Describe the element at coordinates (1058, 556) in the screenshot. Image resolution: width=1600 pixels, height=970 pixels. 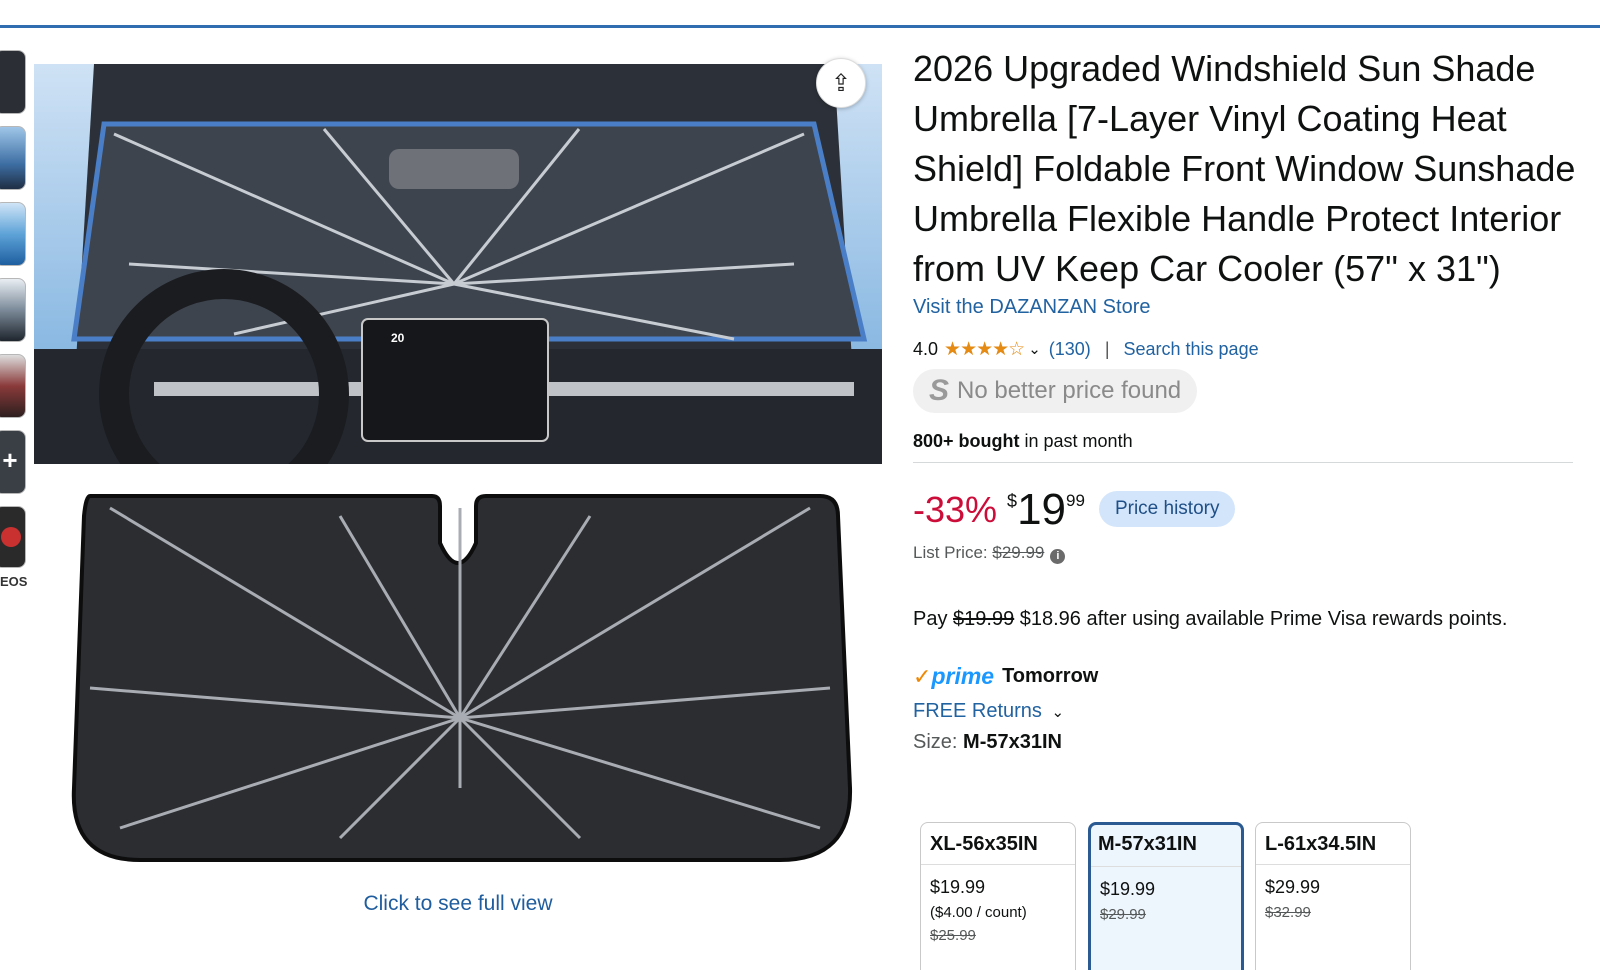
I see `info-icon: i` at that location.